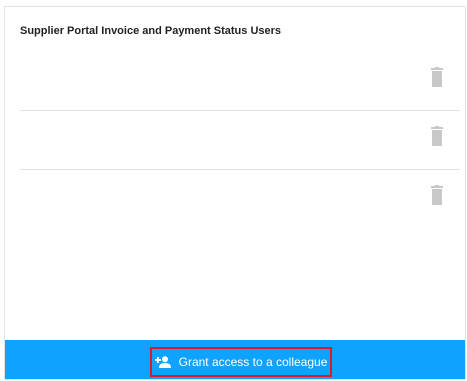 This screenshot has width=467, height=381. I want to click on panel-footer: Grant access to a colleague, so click(235, 359).